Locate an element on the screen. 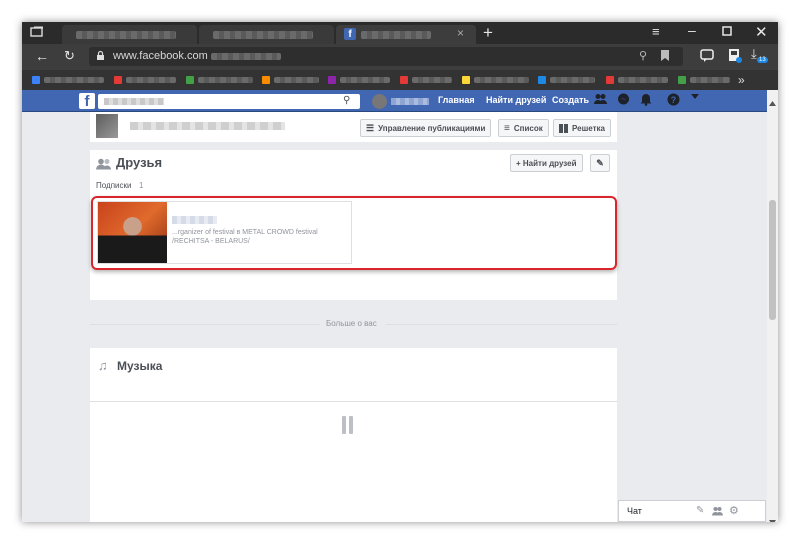  reload-icon: ↻ is located at coordinates (69, 56).